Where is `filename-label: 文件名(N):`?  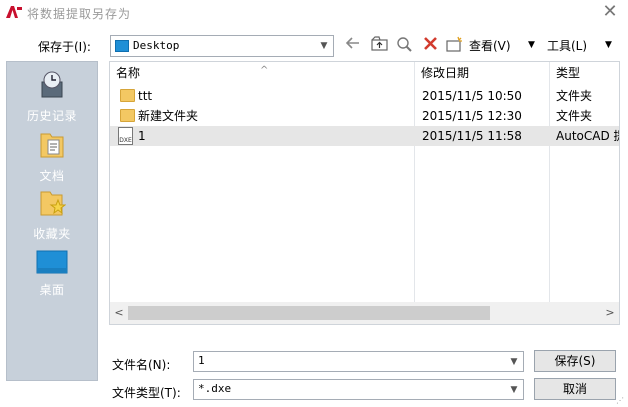 filename-label: 文件名(N): is located at coordinates (141, 365).